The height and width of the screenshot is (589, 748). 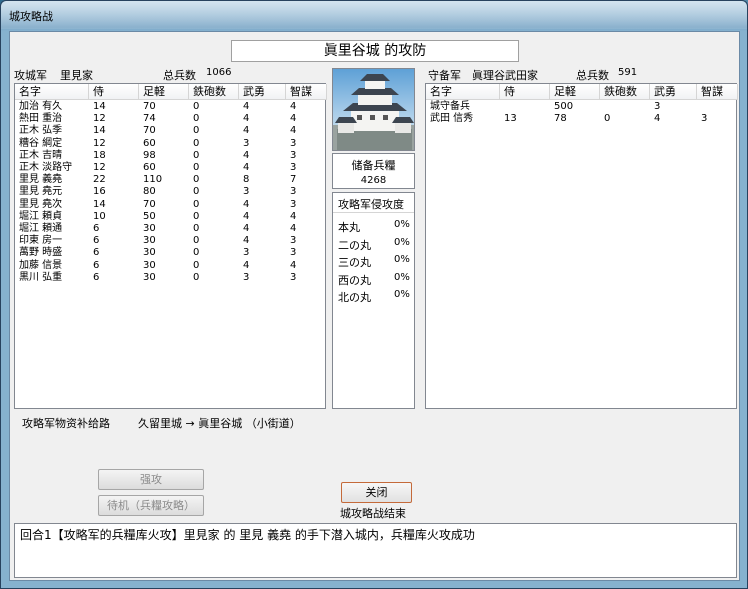 I want to click on defender-cell-valor: 3, so click(x=657, y=106).